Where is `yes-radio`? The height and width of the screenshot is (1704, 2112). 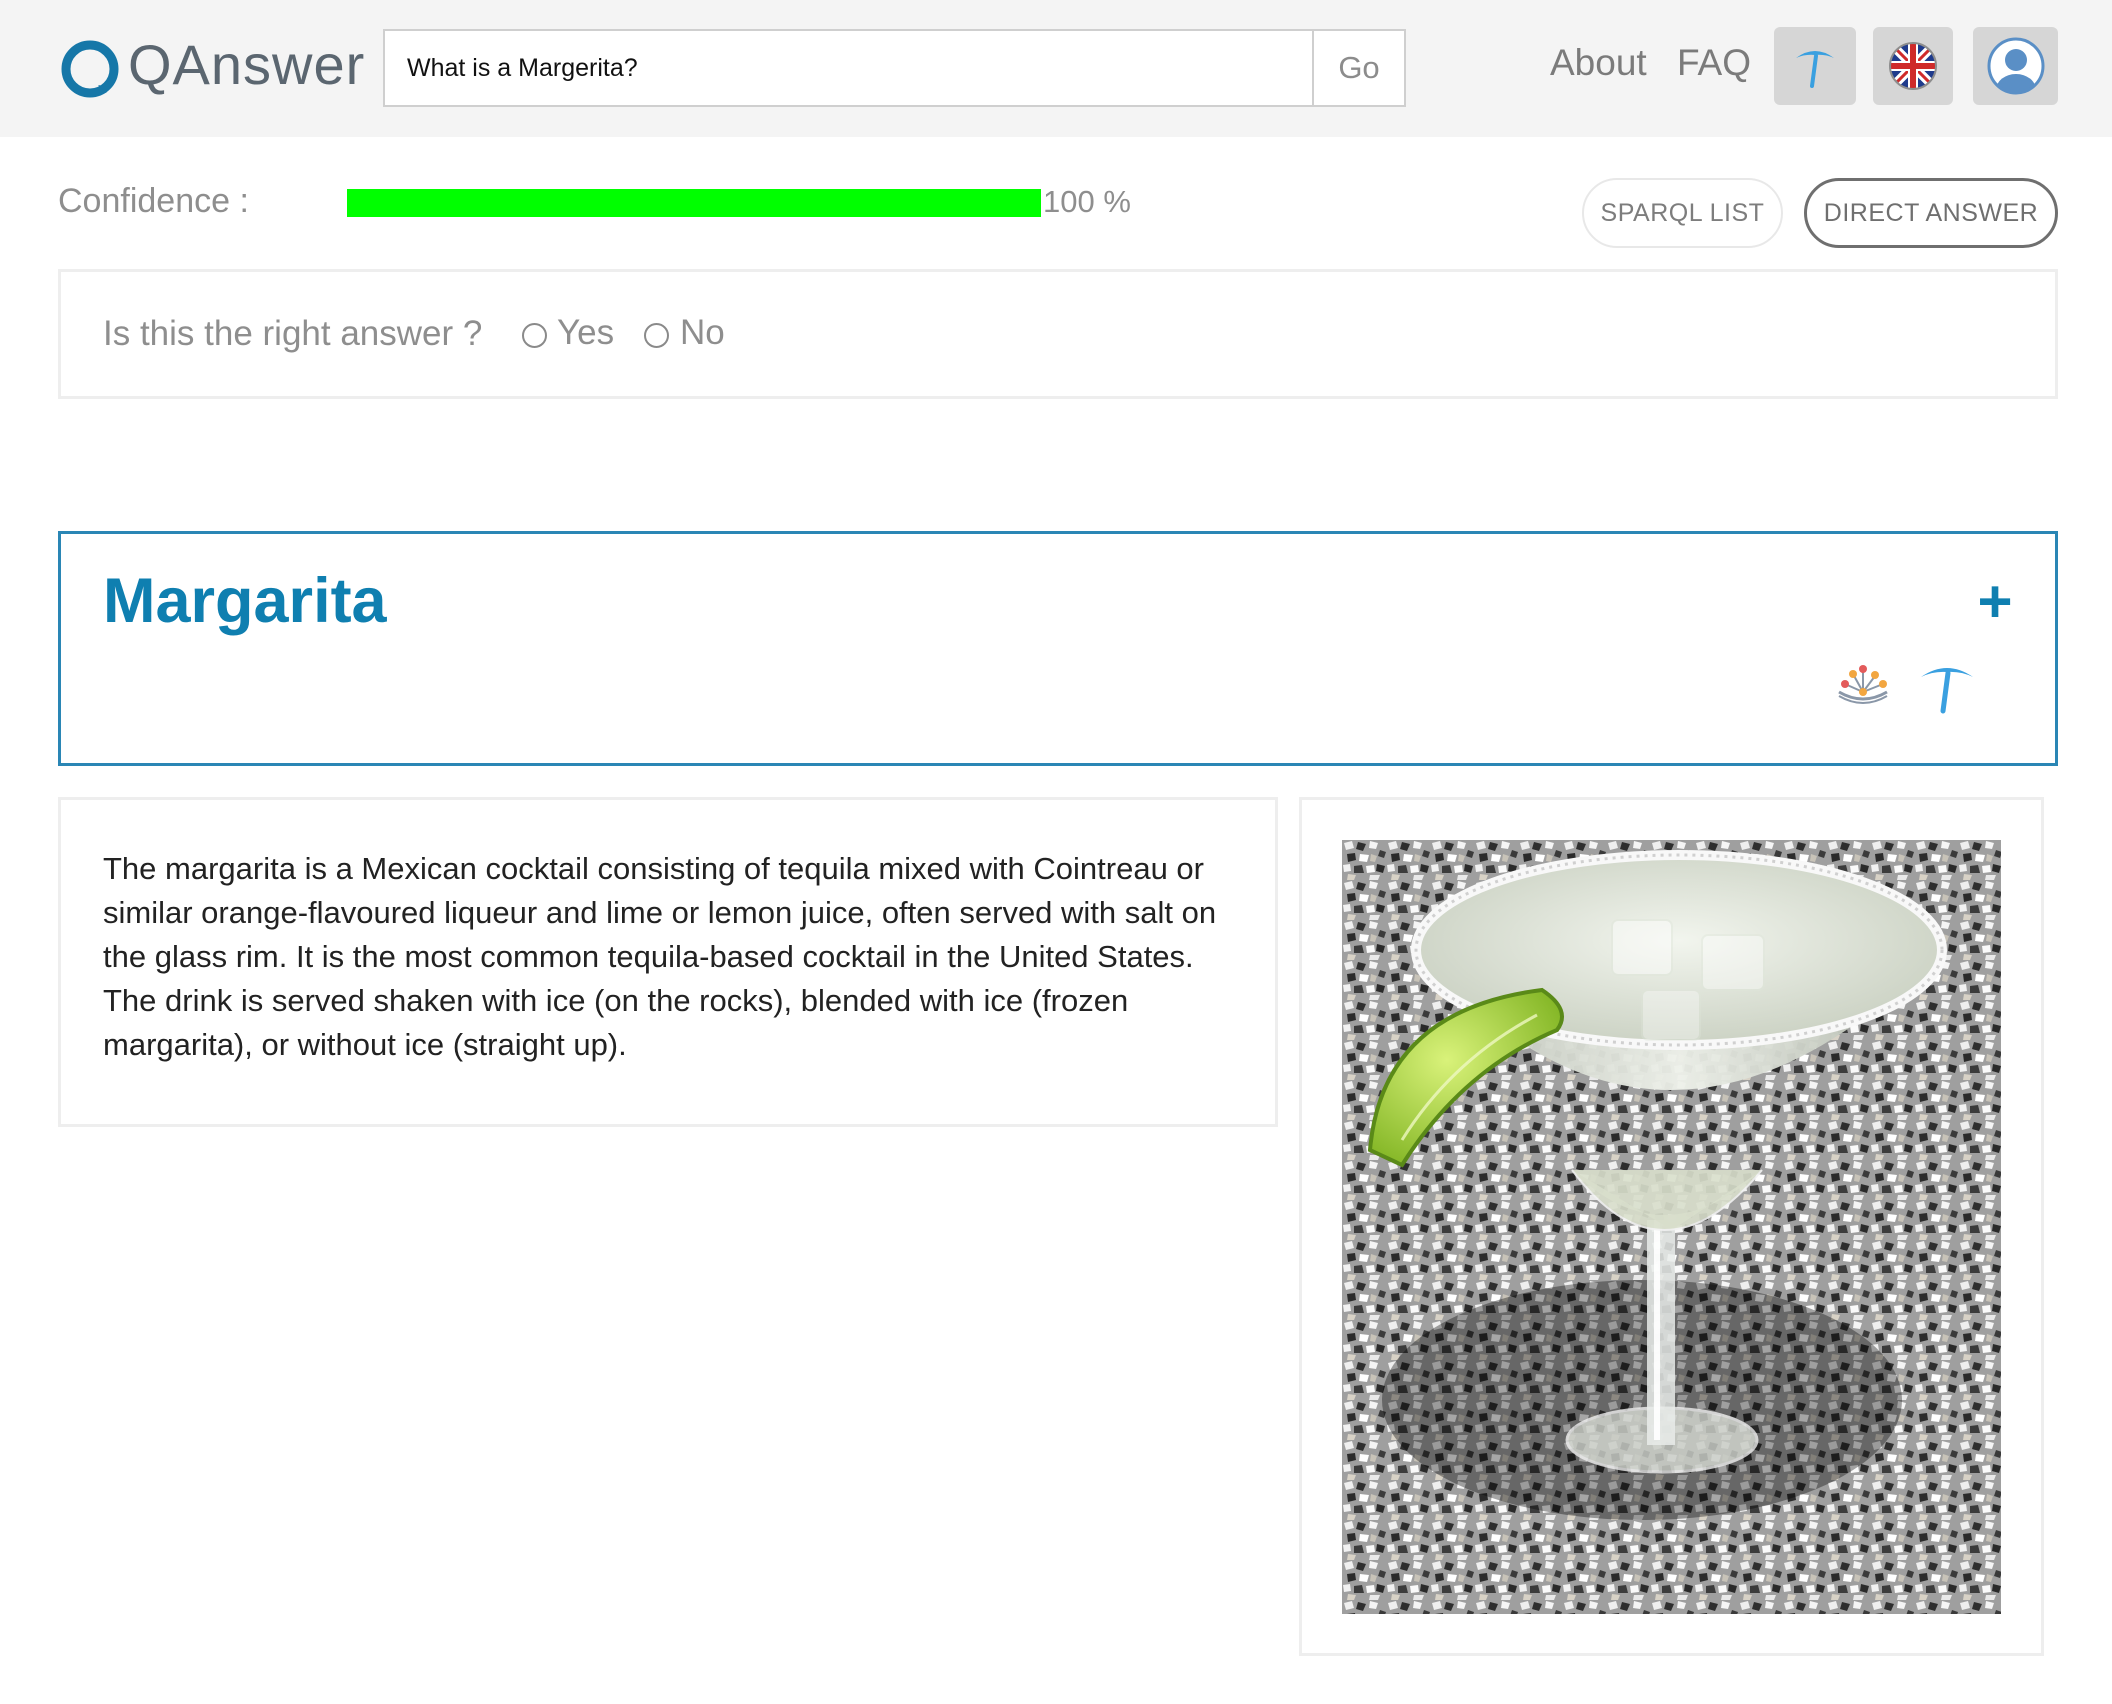 yes-radio is located at coordinates (534, 335).